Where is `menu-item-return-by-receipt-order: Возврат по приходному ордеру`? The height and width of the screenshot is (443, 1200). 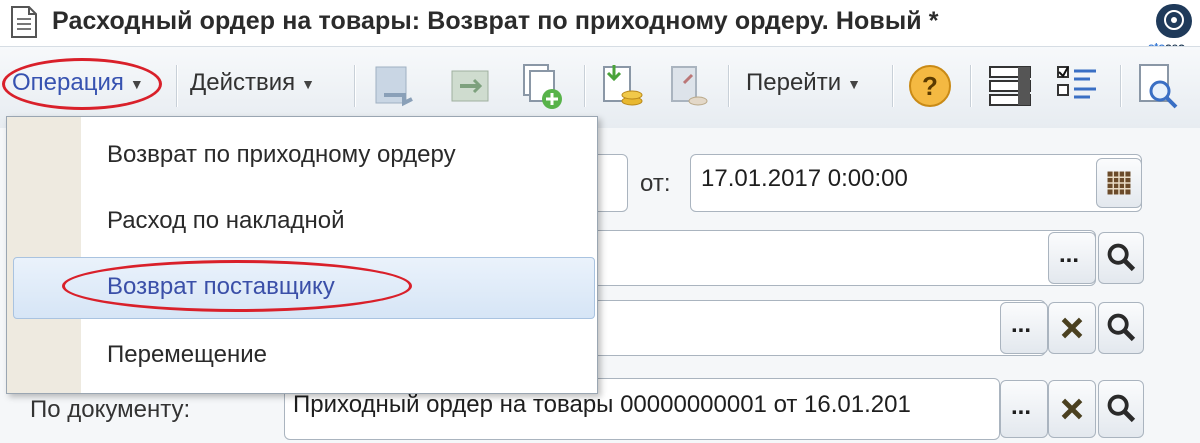 menu-item-return-by-receipt-order: Возврат по приходному ордеру is located at coordinates (304, 156).